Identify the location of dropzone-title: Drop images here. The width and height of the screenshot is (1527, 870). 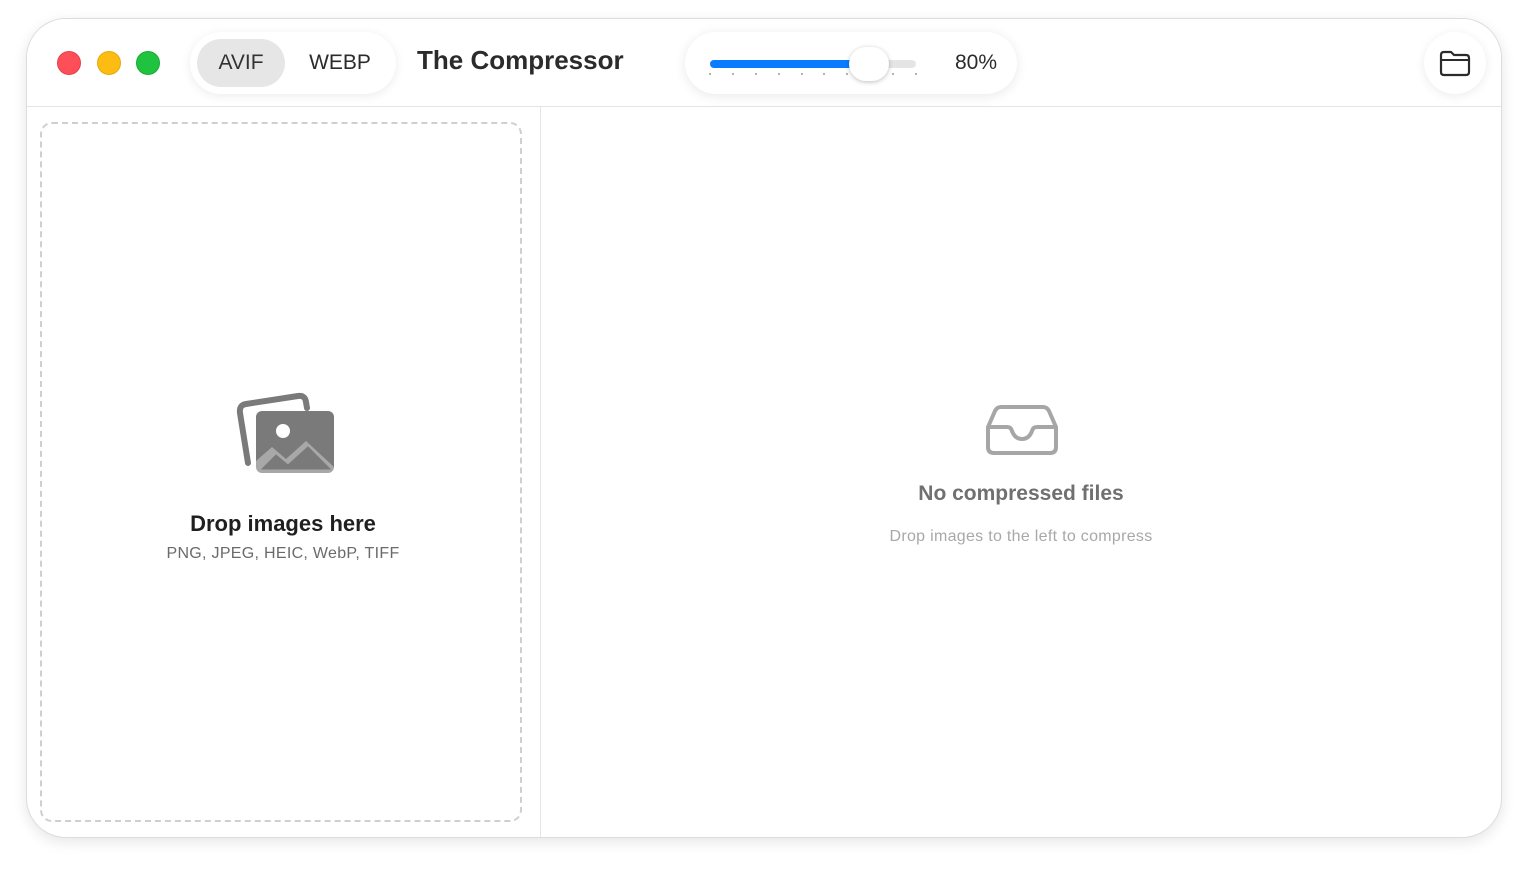
(283, 523).